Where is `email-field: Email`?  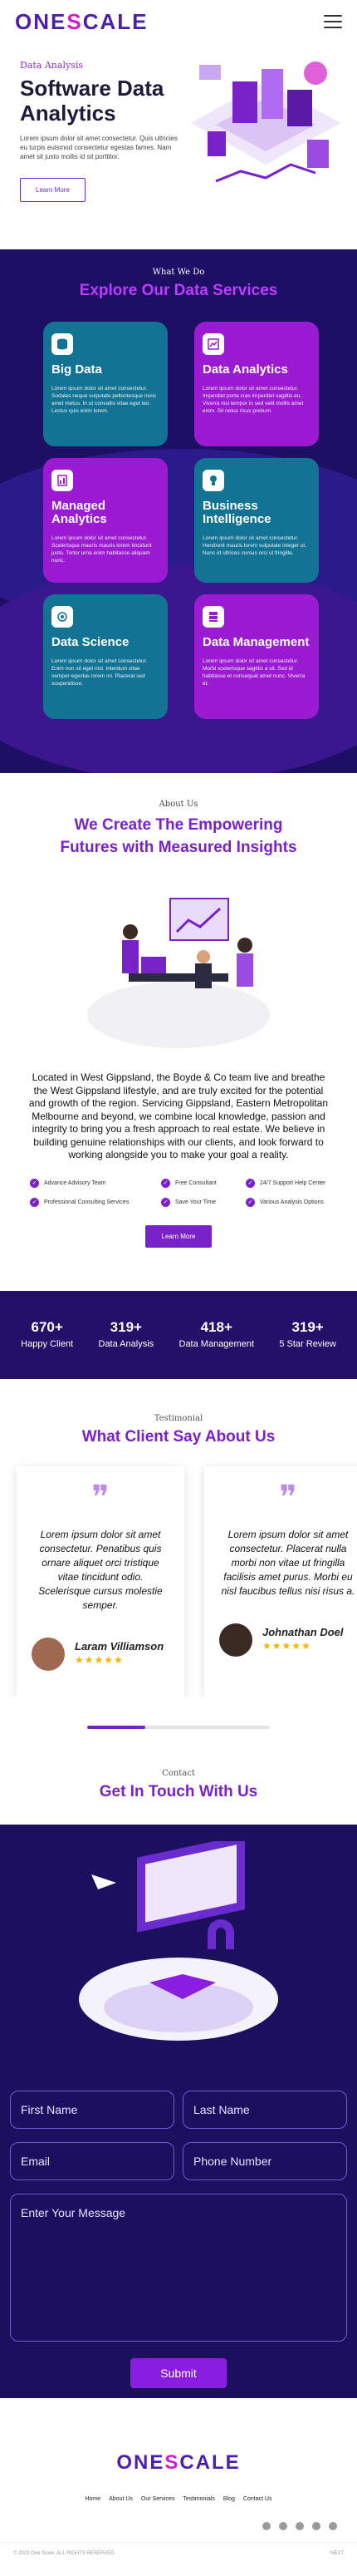 email-field: Email is located at coordinates (92, 2160).